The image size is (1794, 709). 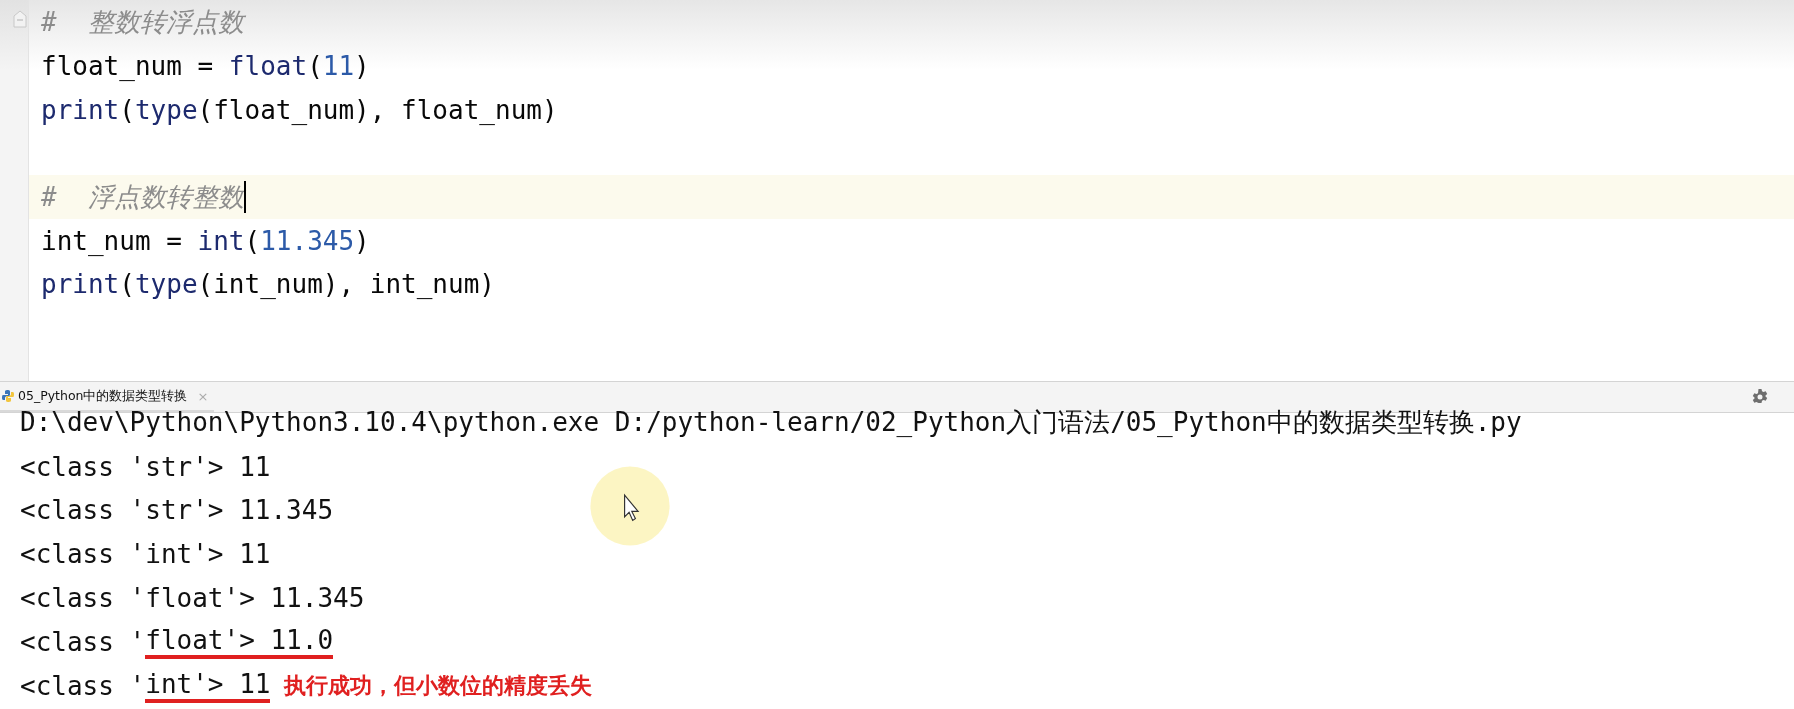 What do you see at coordinates (142, 23) in the screenshot?
I see `code-comment: # 整数转浮点数` at bounding box center [142, 23].